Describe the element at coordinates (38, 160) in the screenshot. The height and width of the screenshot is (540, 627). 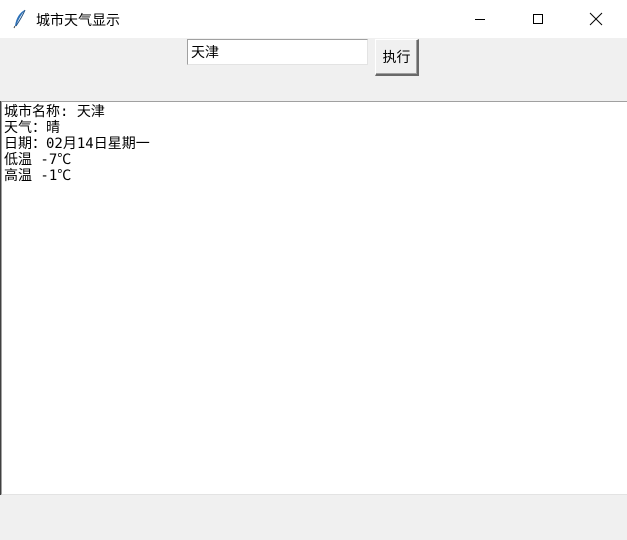
I see `output-line-low-temp: 低温 -7℃` at that location.